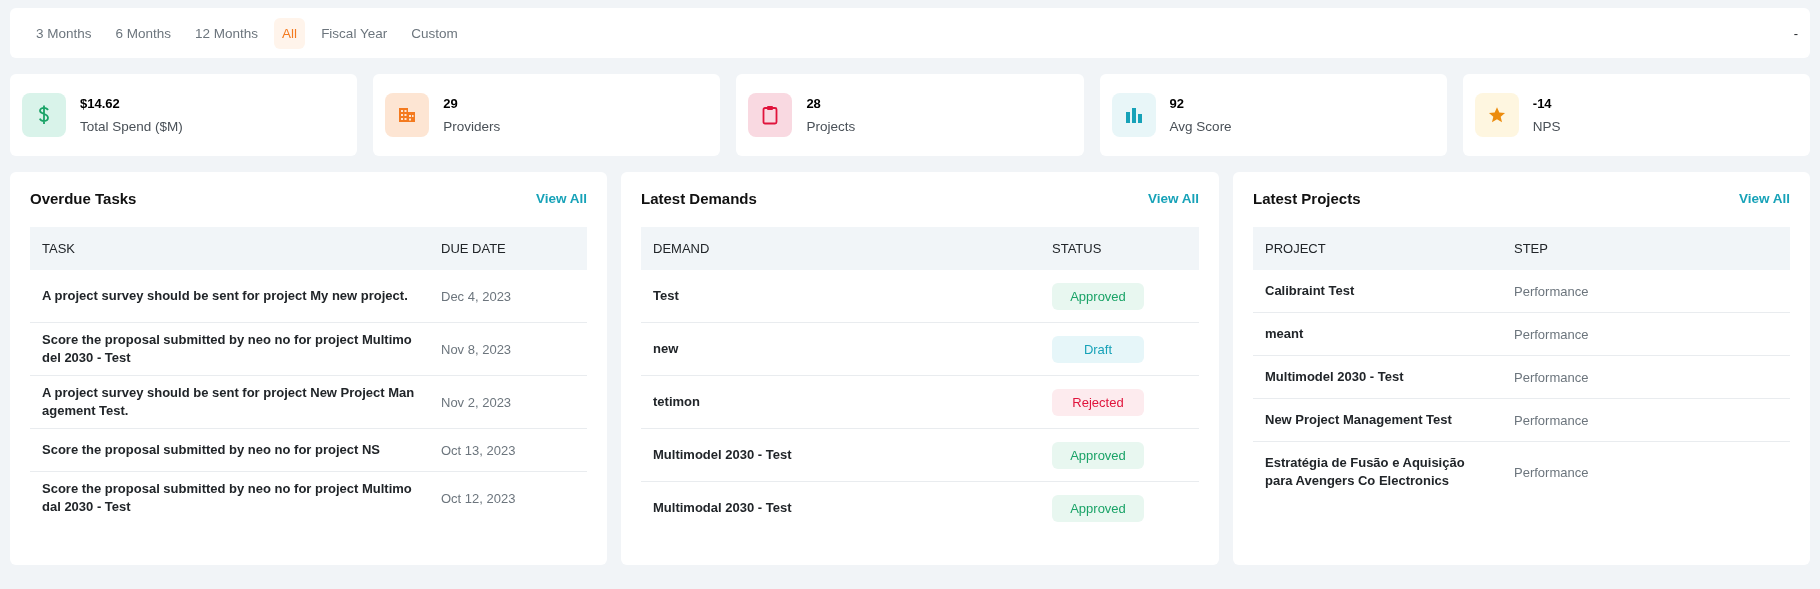 The width and height of the screenshot is (1820, 589). I want to click on column-header: STEP, so click(1646, 248).